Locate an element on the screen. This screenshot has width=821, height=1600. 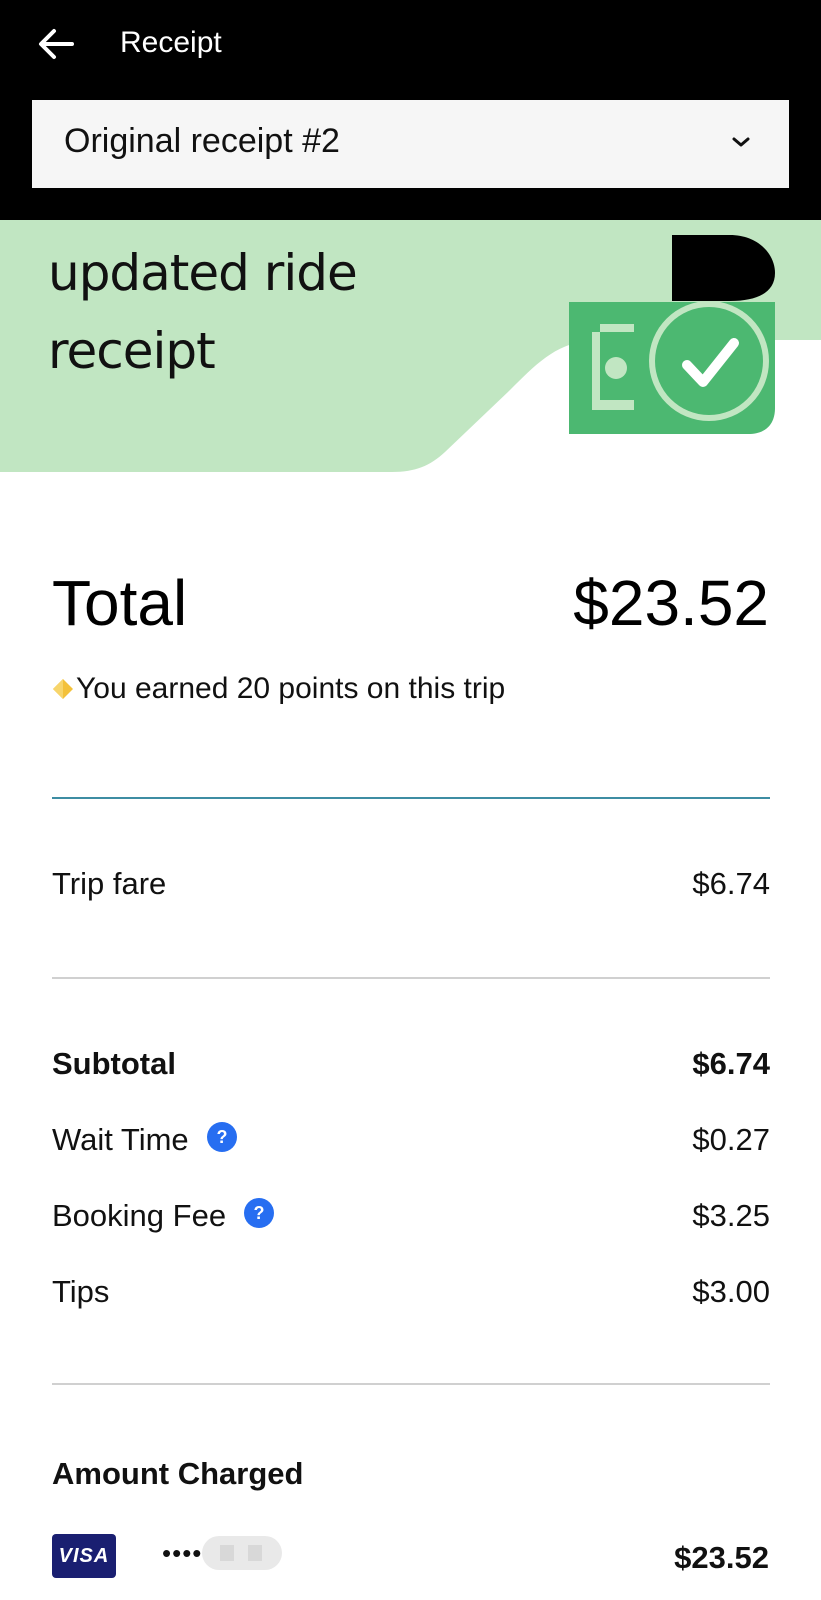
chevron-down-icon is located at coordinates (741, 142).